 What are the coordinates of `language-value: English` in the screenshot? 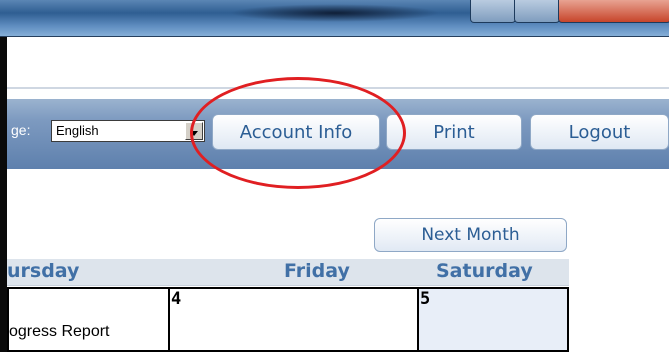 It's located at (77, 130).